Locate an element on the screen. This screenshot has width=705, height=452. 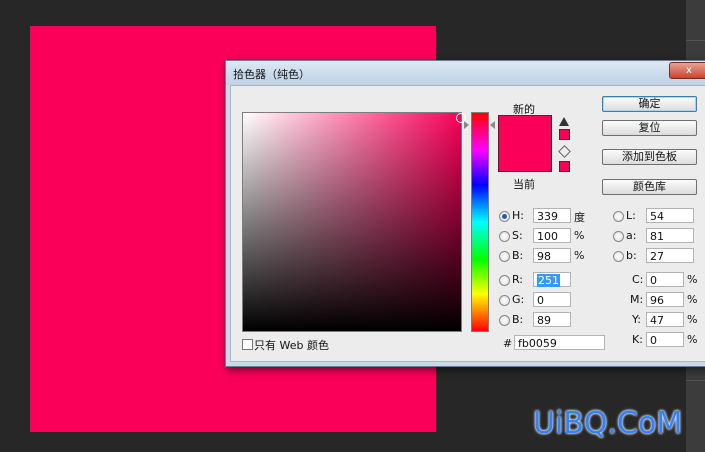
saturation-input: 100 is located at coordinates (552, 235).